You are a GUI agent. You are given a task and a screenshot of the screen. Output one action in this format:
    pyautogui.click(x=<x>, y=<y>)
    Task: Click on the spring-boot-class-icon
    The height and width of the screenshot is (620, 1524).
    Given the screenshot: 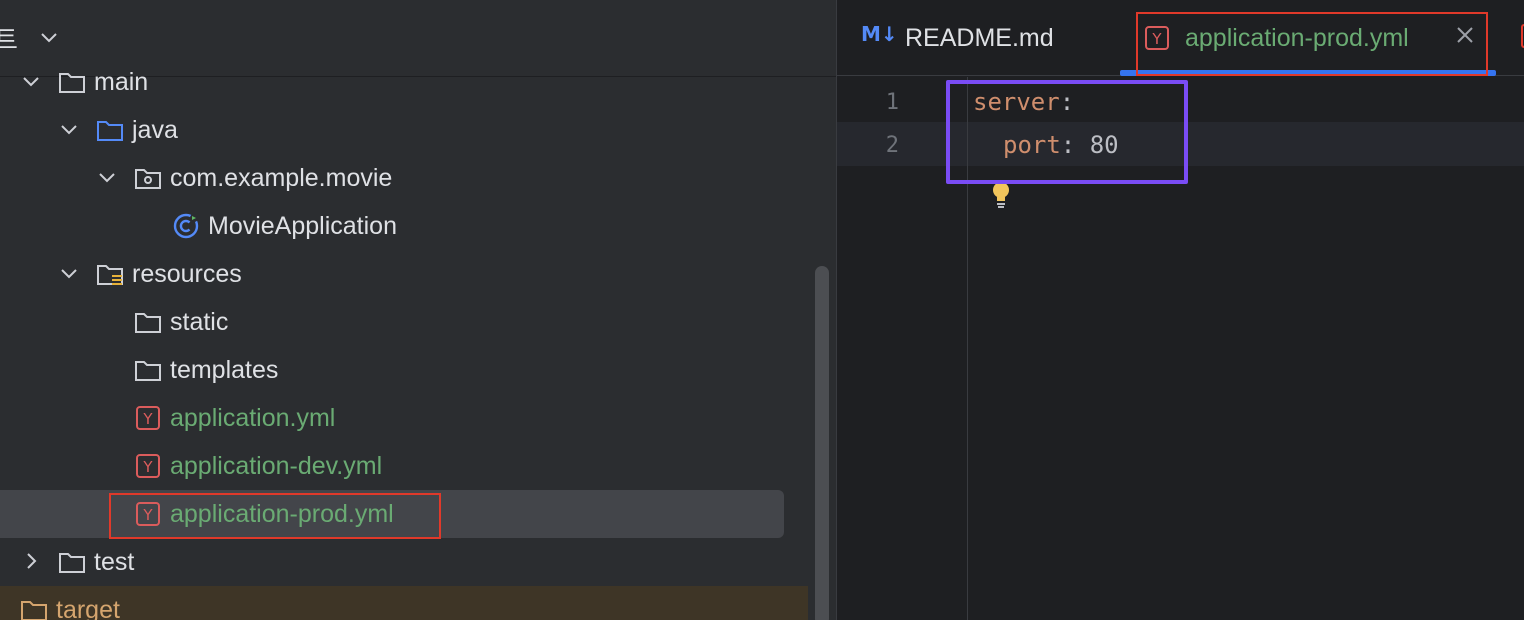 What is the action you would take?
    pyautogui.click(x=186, y=226)
    